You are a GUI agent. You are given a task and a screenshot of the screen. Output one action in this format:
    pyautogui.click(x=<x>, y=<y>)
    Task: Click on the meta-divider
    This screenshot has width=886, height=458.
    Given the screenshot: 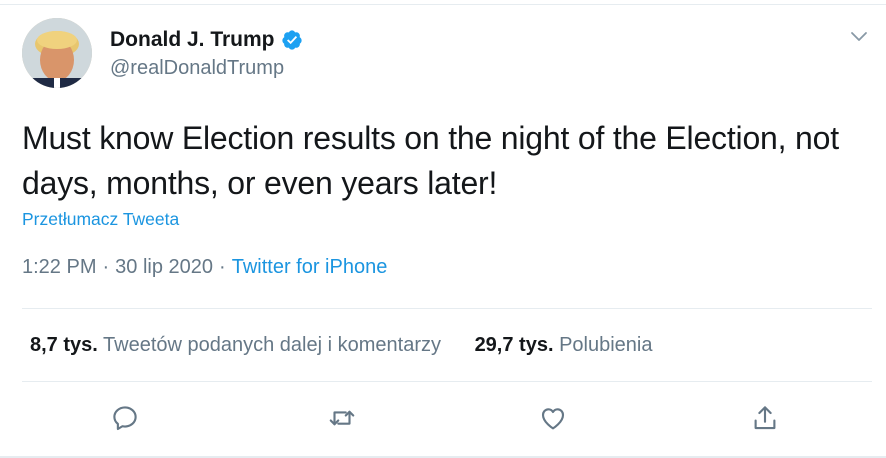 What is the action you would take?
    pyautogui.click(x=447, y=308)
    